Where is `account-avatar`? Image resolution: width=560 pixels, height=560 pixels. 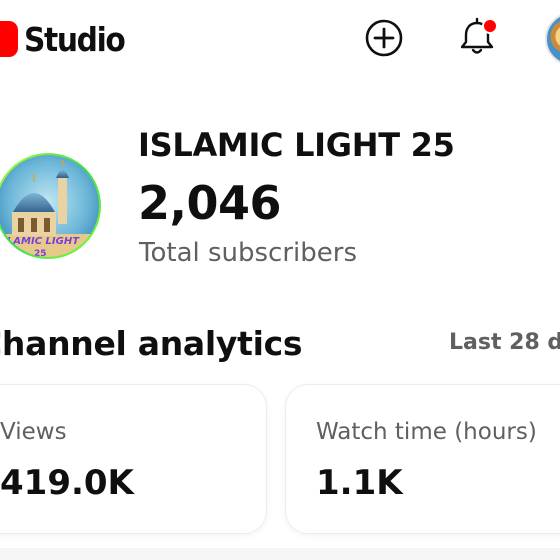
account-avatar is located at coordinates (552, 39).